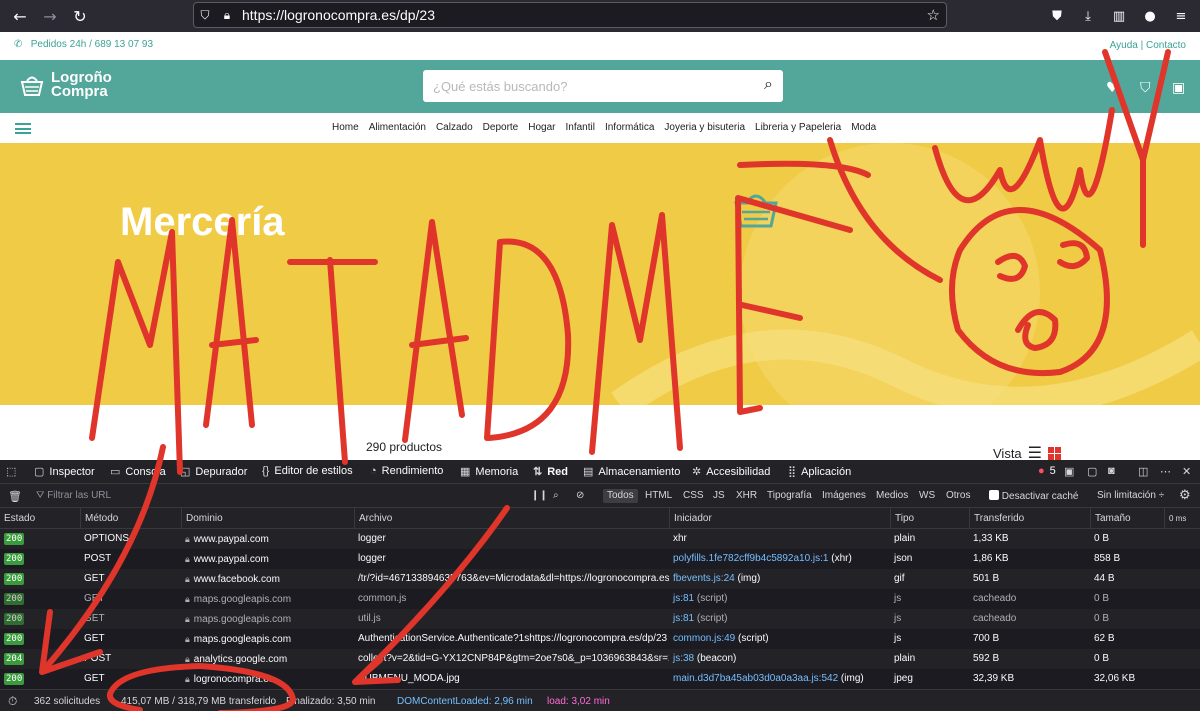  Describe the element at coordinates (412, 471) in the screenshot. I see `tab-label: Rendimiento` at that location.